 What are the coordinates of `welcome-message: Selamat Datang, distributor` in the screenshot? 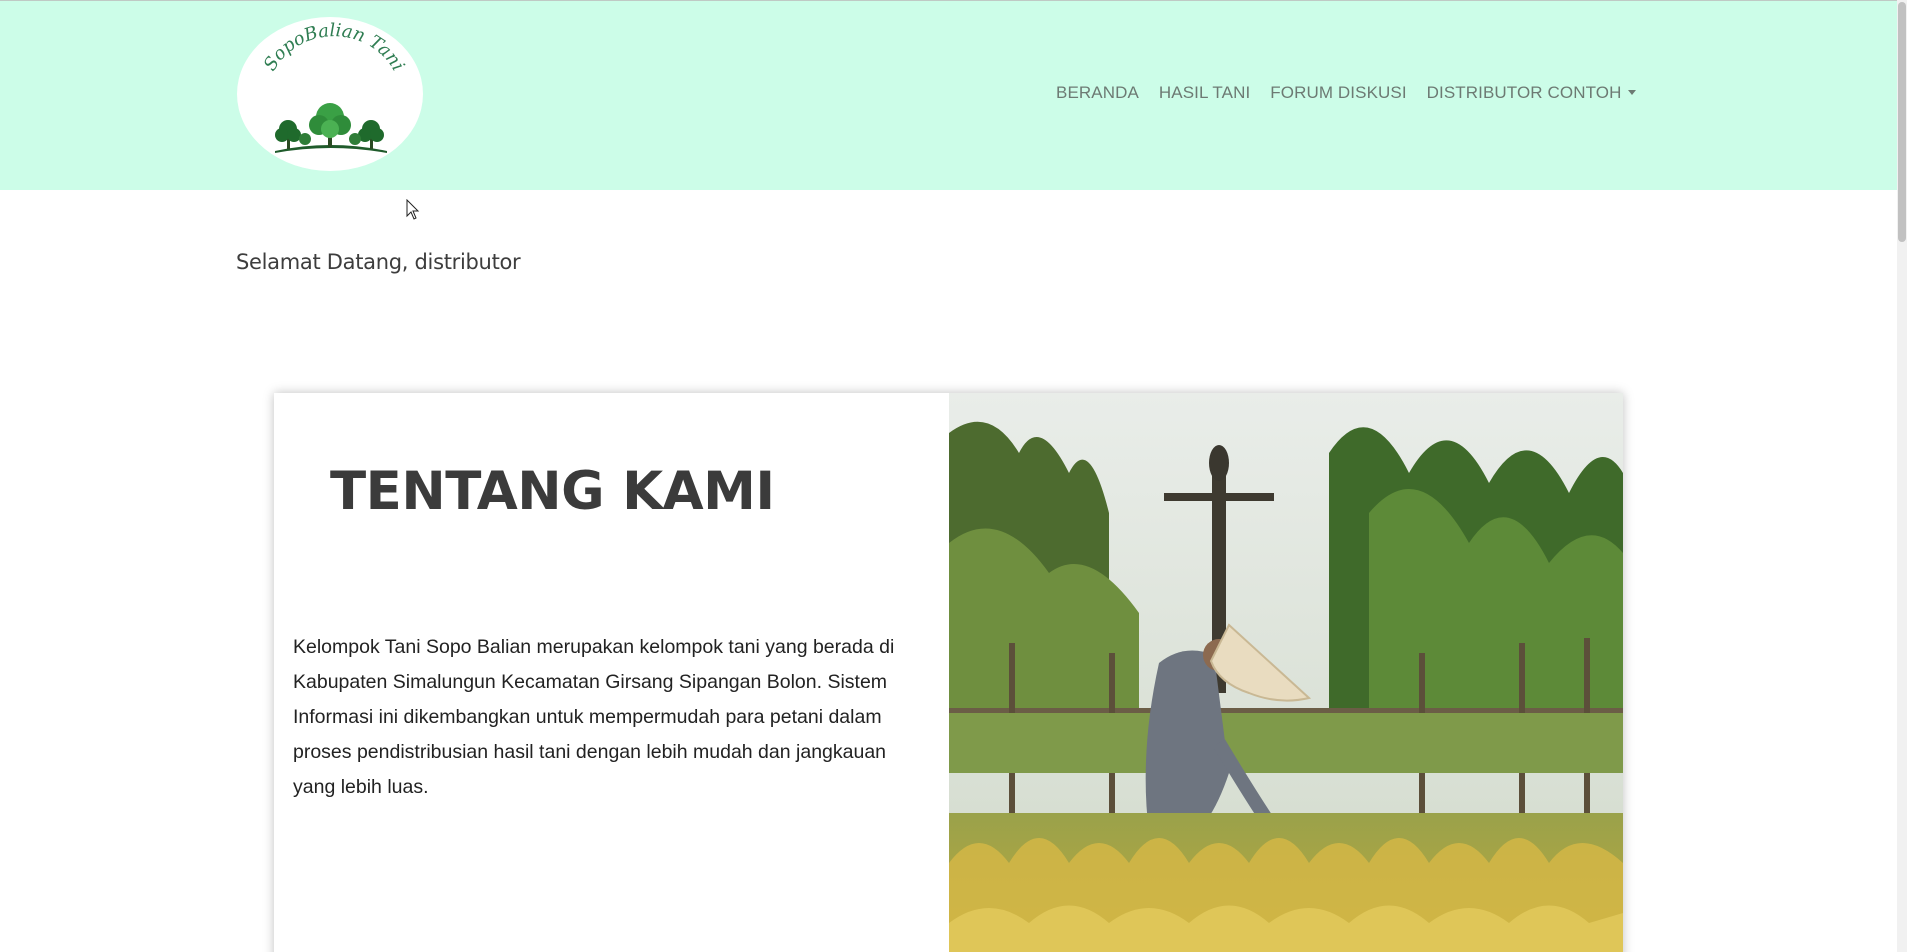 It's located at (378, 262).